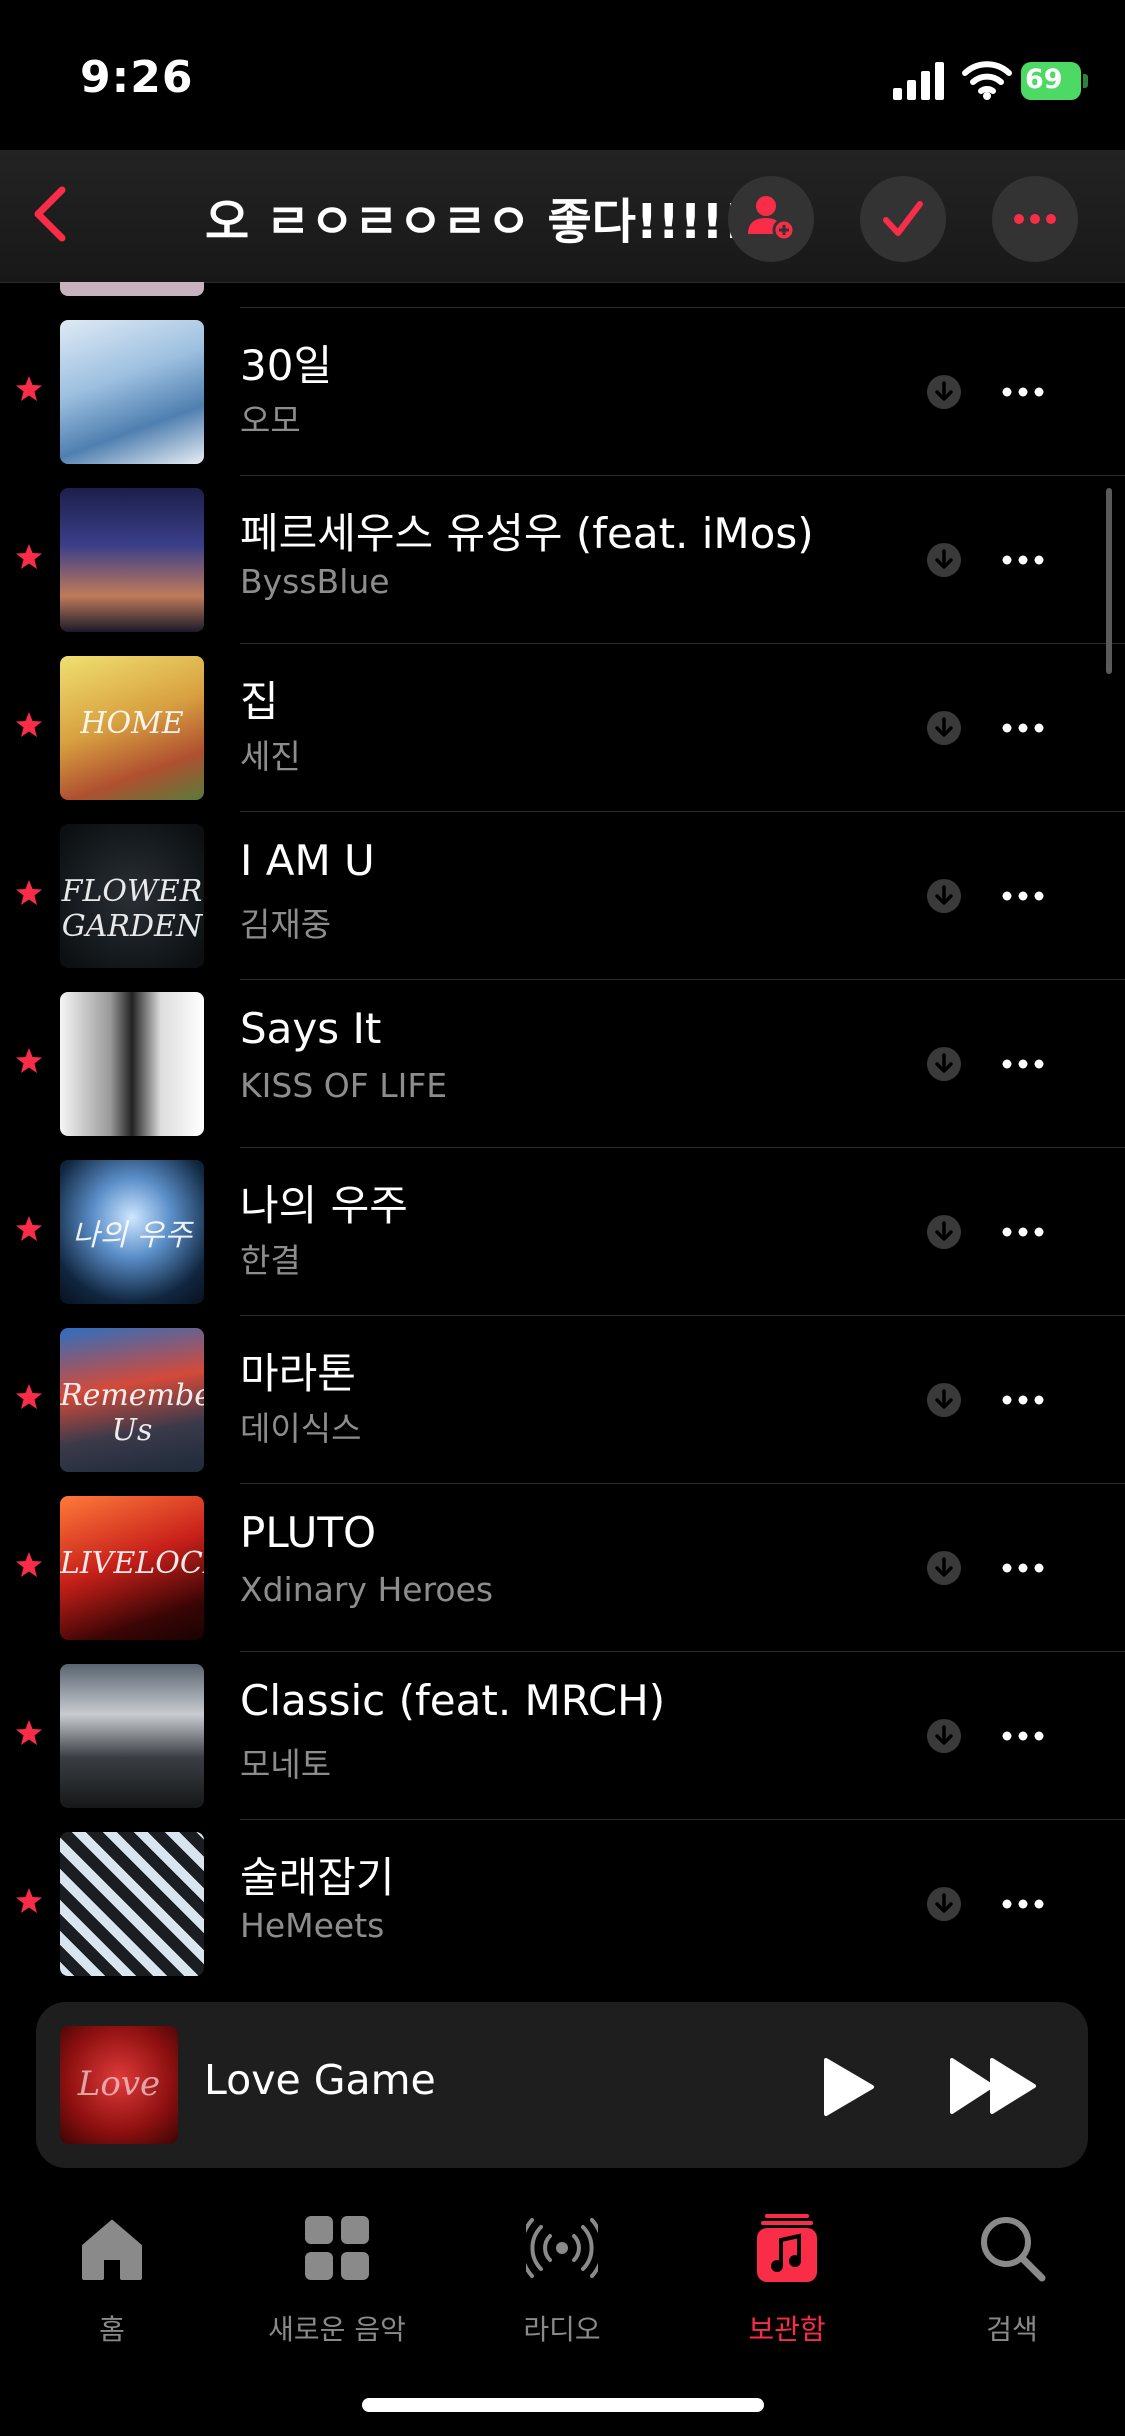 The image size is (1125, 2436). What do you see at coordinates (286, 365) in the screenshot?
I see `song-title: 30일` at bounding box center [286, 365].